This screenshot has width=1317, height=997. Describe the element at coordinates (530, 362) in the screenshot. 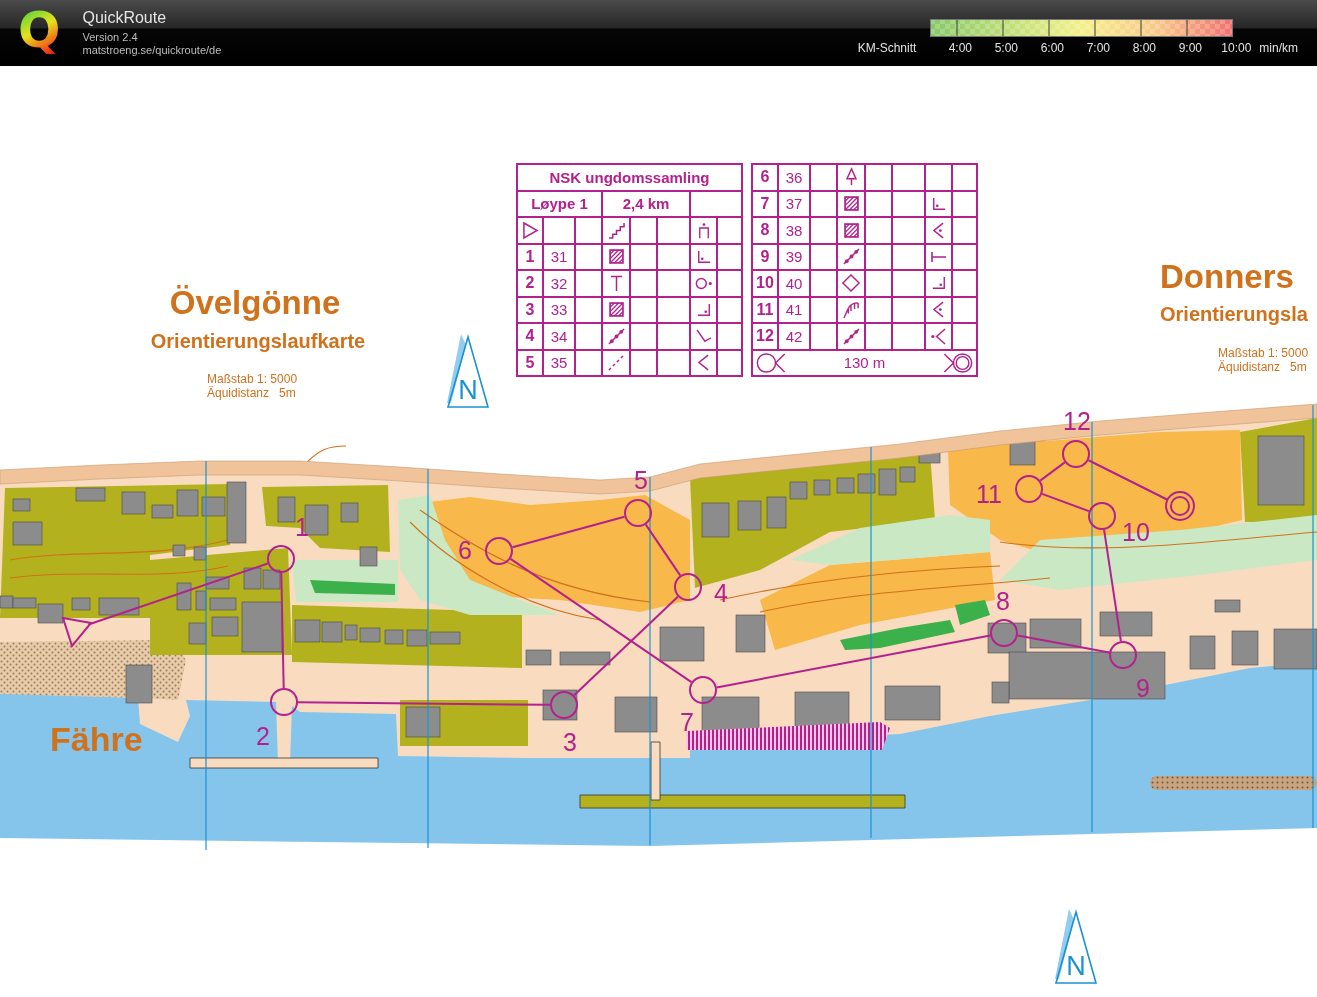

I see `control-number: 5` at that location.